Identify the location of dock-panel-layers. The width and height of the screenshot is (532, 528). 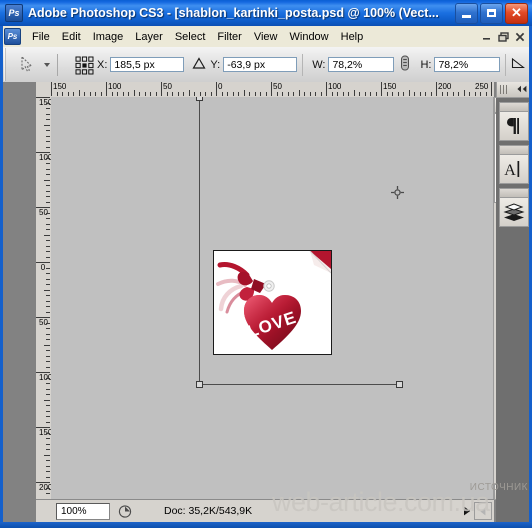
(514, 207).